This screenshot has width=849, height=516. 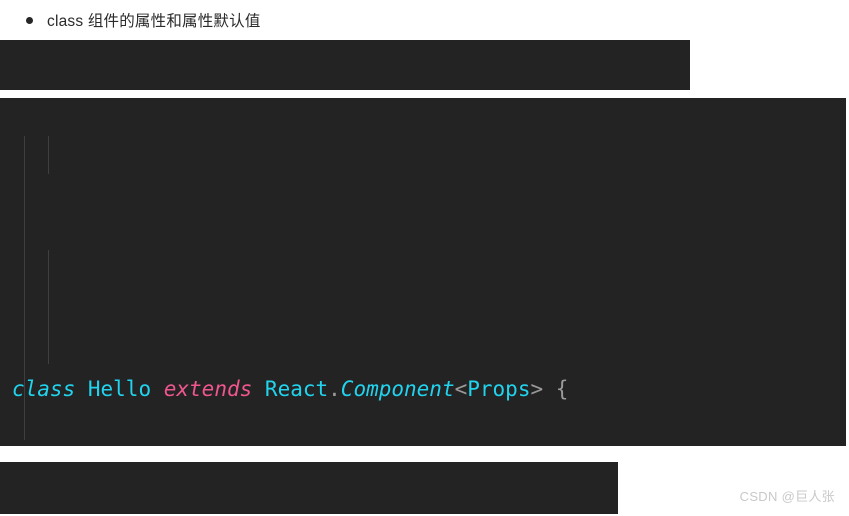 I want to click on token-class-name: Hello, so click(x=119, y=389).